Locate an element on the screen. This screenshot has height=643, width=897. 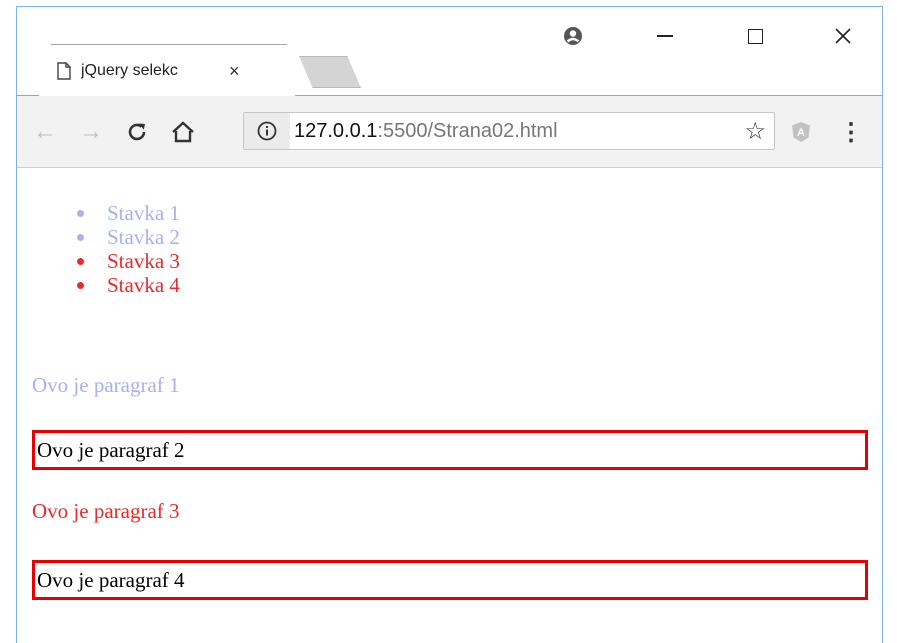
item-list: Stavka 1 Stavka 2 Stavka 3 Stavka 4 is located at coordinates (128, 249).